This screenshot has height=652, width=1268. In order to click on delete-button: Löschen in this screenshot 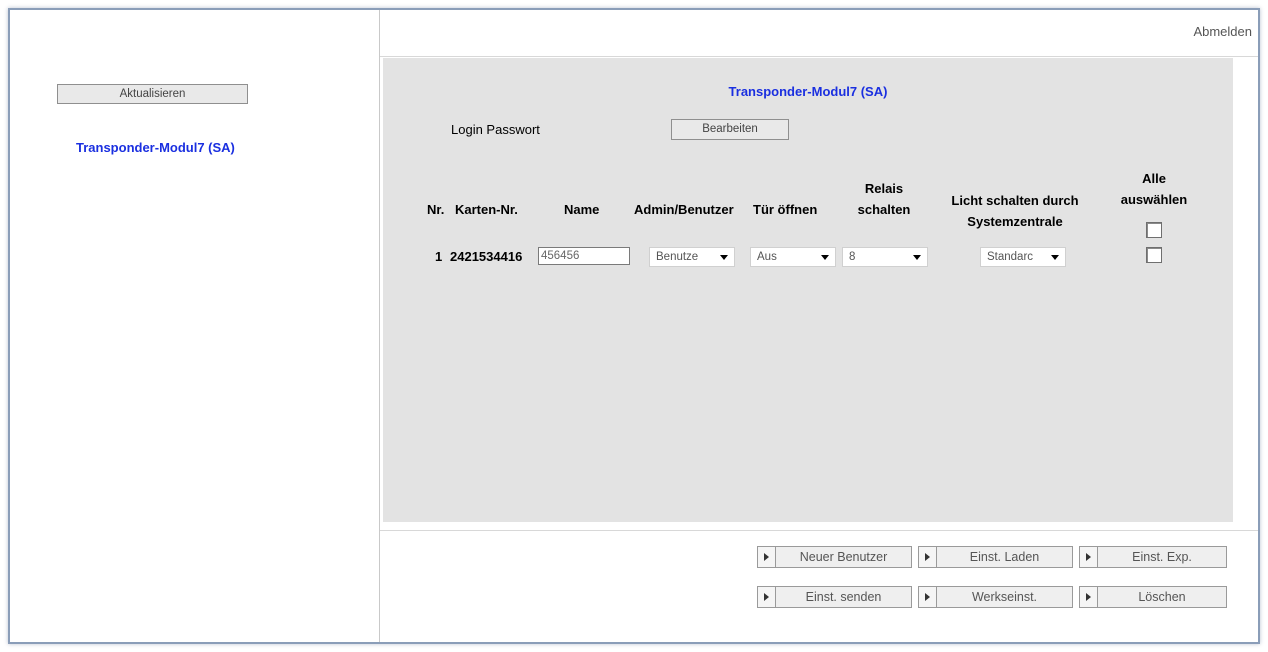, I will do `click(1153, 597)`.